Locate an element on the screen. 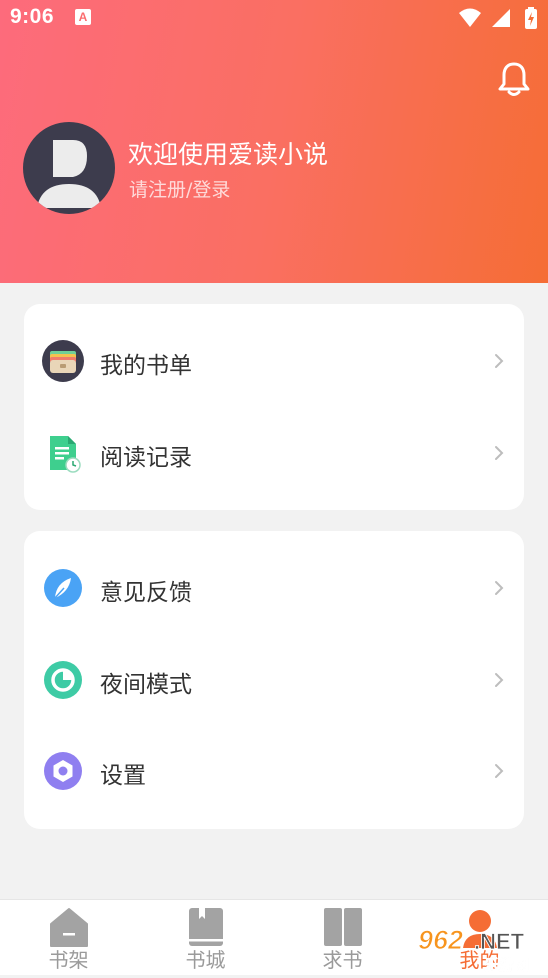 The width and height of the screenshot is (548, 978). house-icon is located at coordinates (69, 927).